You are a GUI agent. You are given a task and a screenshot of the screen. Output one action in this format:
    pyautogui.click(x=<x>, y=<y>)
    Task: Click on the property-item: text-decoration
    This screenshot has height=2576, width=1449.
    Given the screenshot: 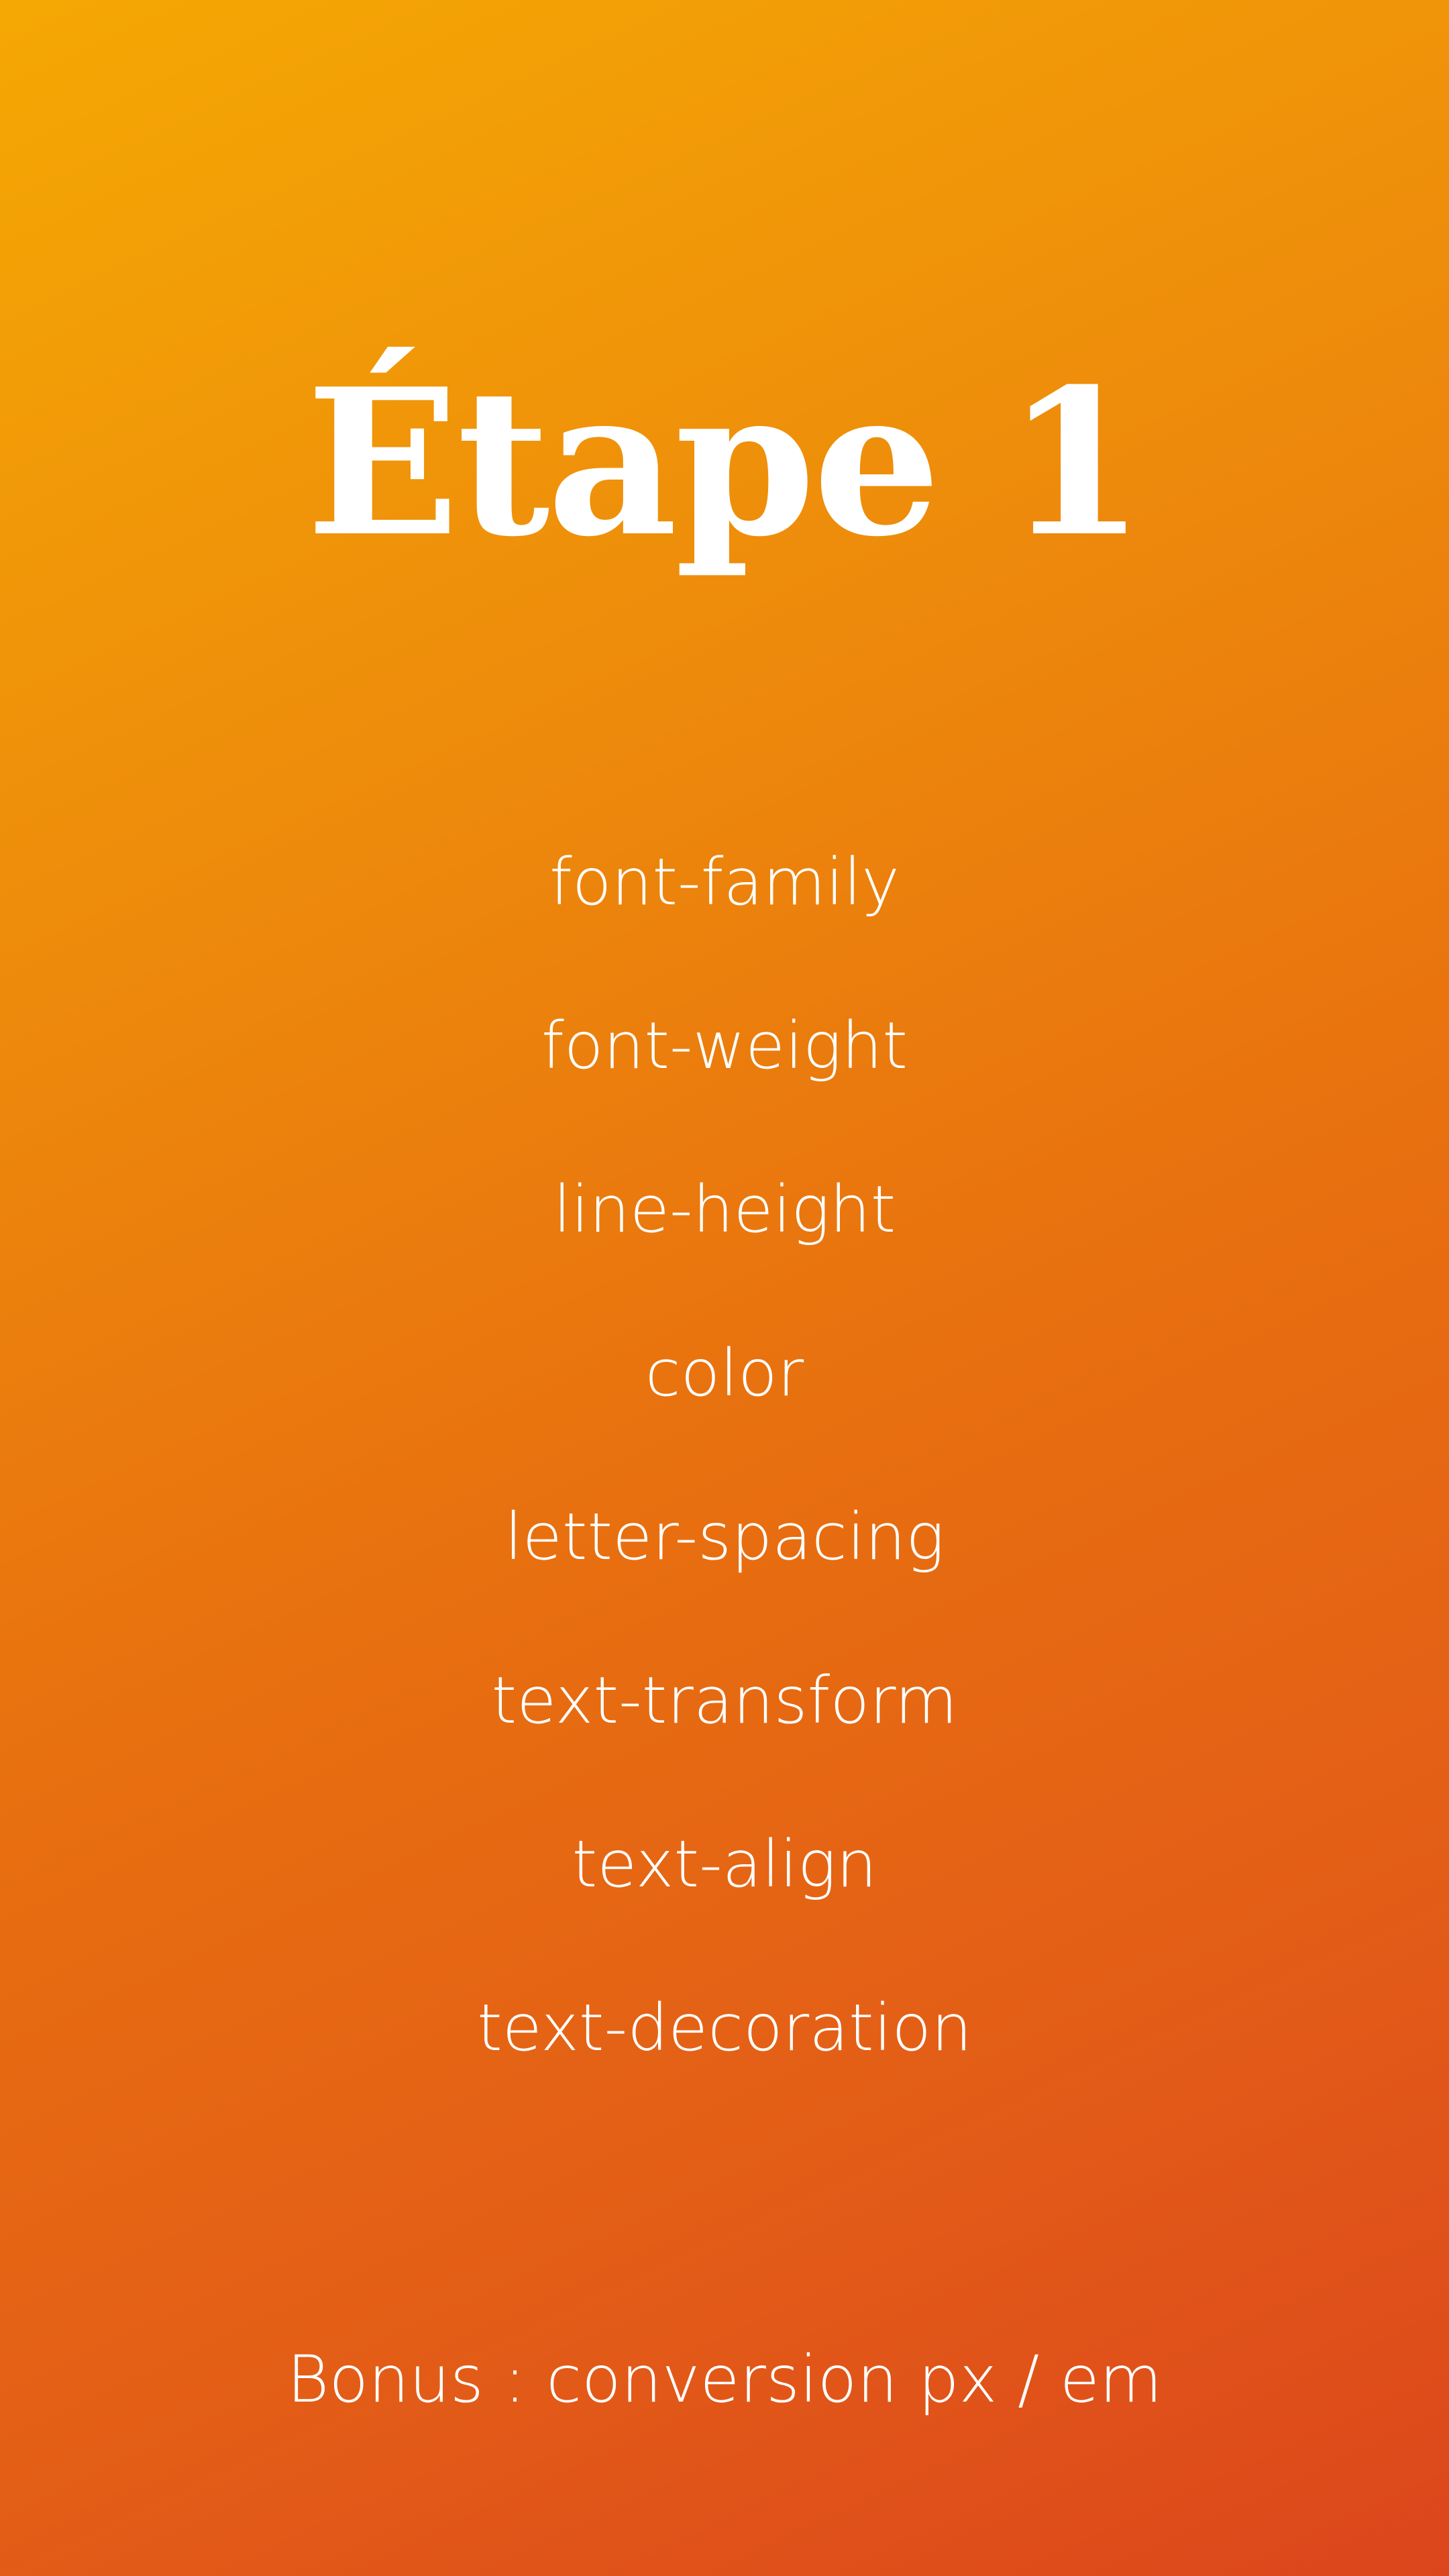 What is the action you would take?
    pyautogui.click(x=724, y=2027)
    